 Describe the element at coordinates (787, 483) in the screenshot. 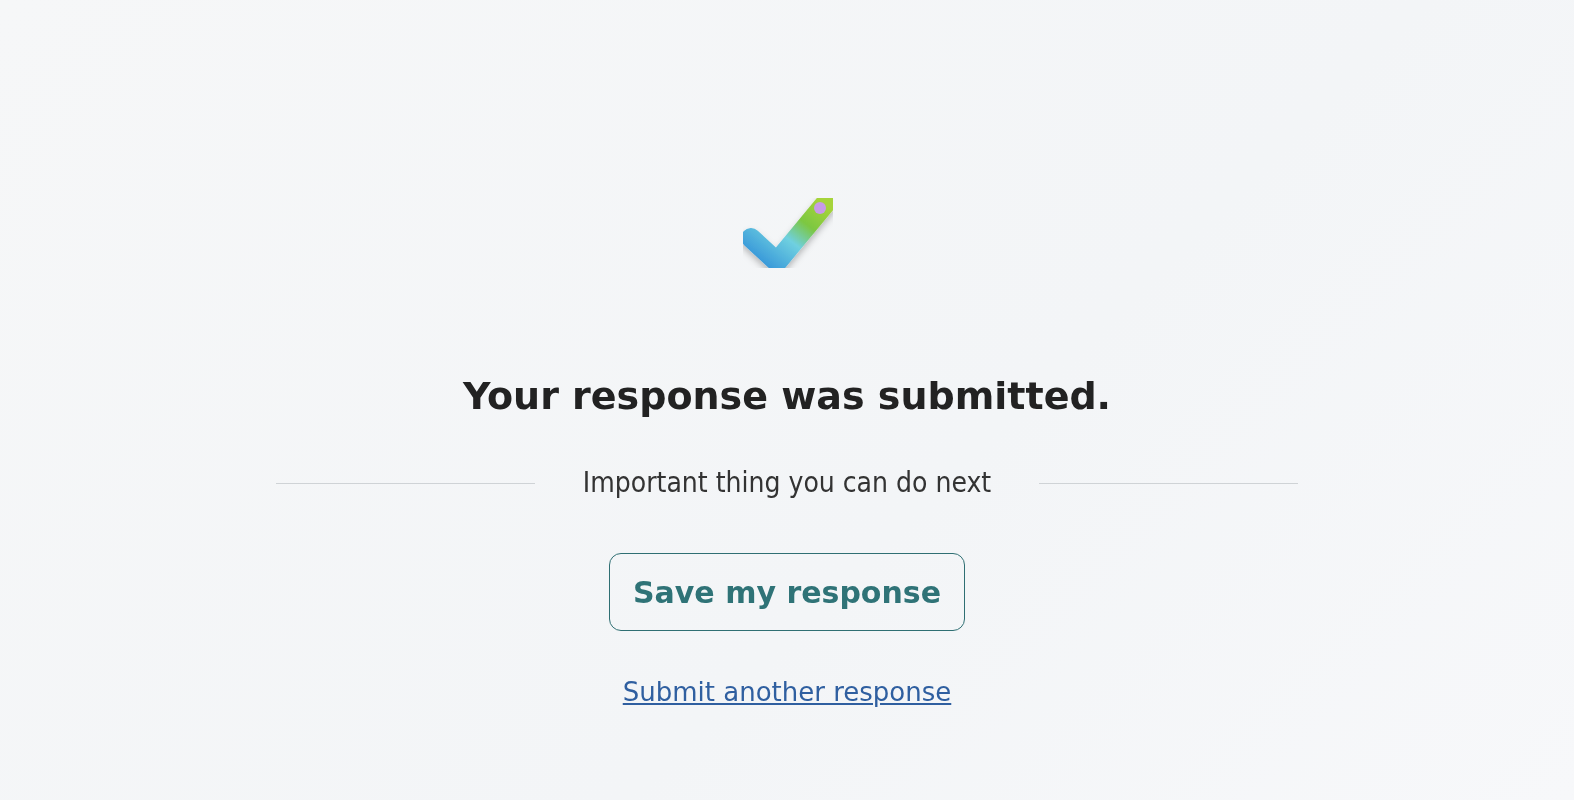

I see `next-steps-heading: Important thing you can do next` at that location.